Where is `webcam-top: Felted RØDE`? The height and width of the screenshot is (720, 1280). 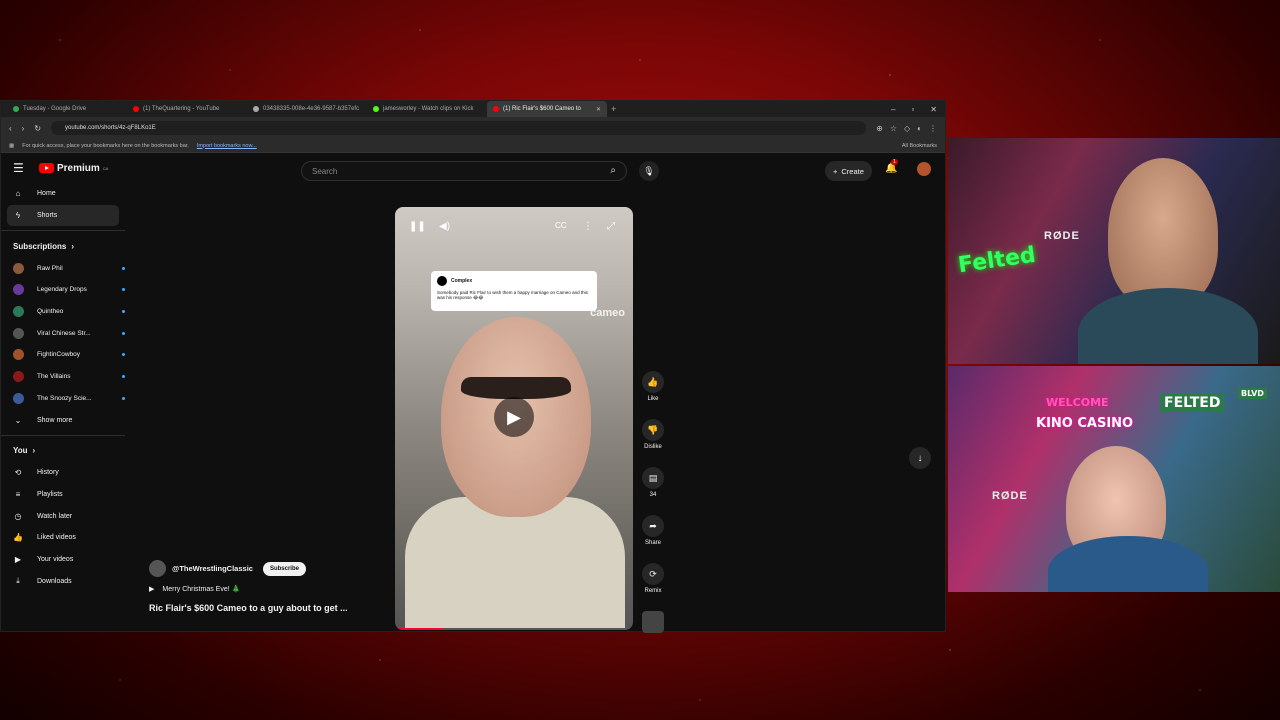
webcam-top: Felted RØDE is located at coordinates (1114, 251).